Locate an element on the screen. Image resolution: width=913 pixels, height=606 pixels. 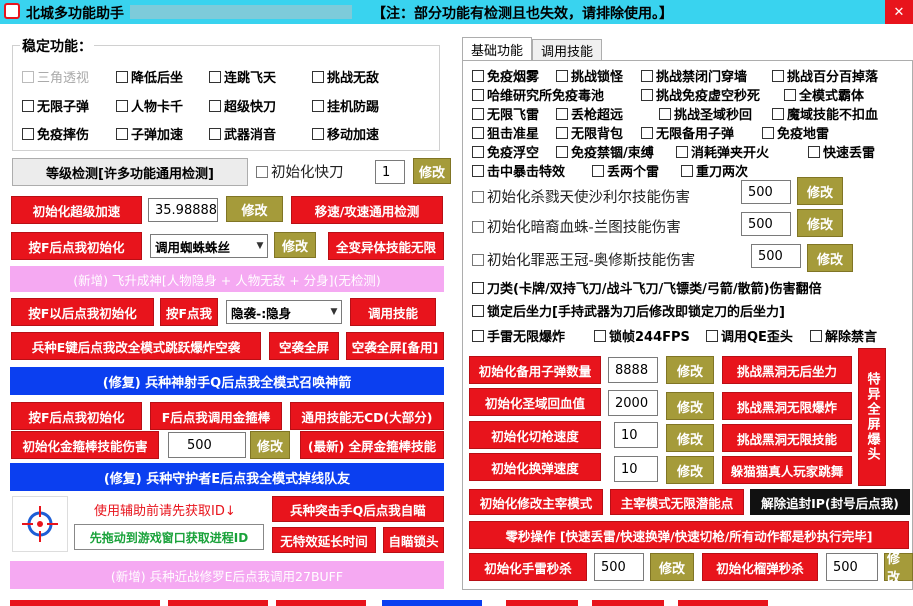
knife-speed-modify-button: 修改 is located at coordinates (690, 438).